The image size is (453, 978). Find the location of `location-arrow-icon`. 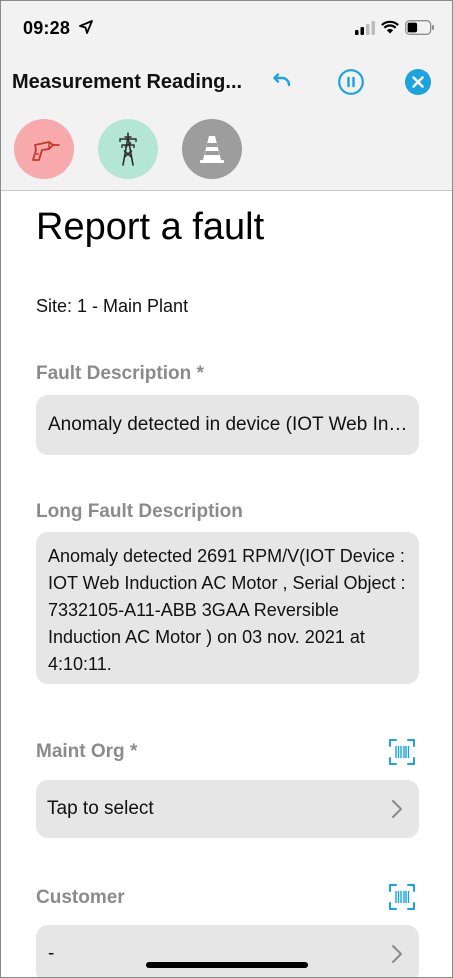

location-arrow-icon is located at coordinates (86, 27).